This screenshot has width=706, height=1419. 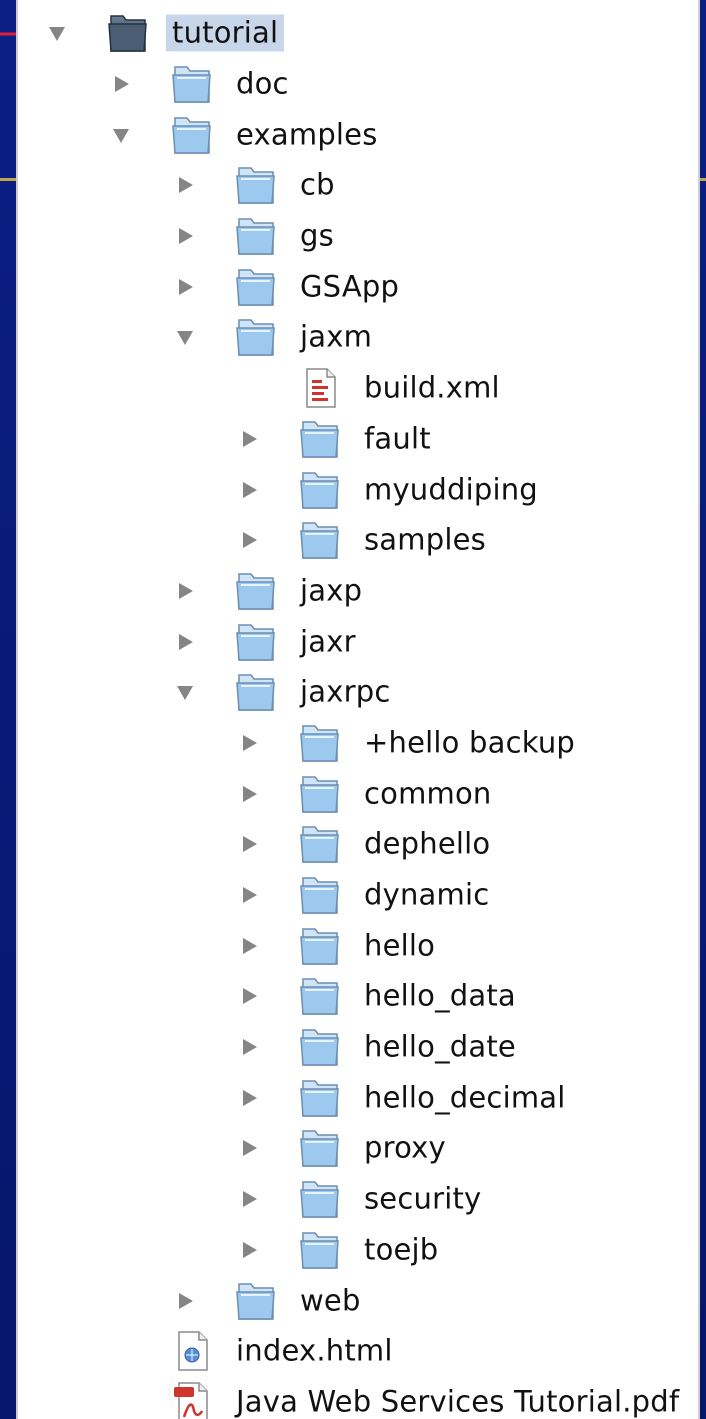 I want to click on tree-row-label: myuddiping, so click(x=451, y=489).